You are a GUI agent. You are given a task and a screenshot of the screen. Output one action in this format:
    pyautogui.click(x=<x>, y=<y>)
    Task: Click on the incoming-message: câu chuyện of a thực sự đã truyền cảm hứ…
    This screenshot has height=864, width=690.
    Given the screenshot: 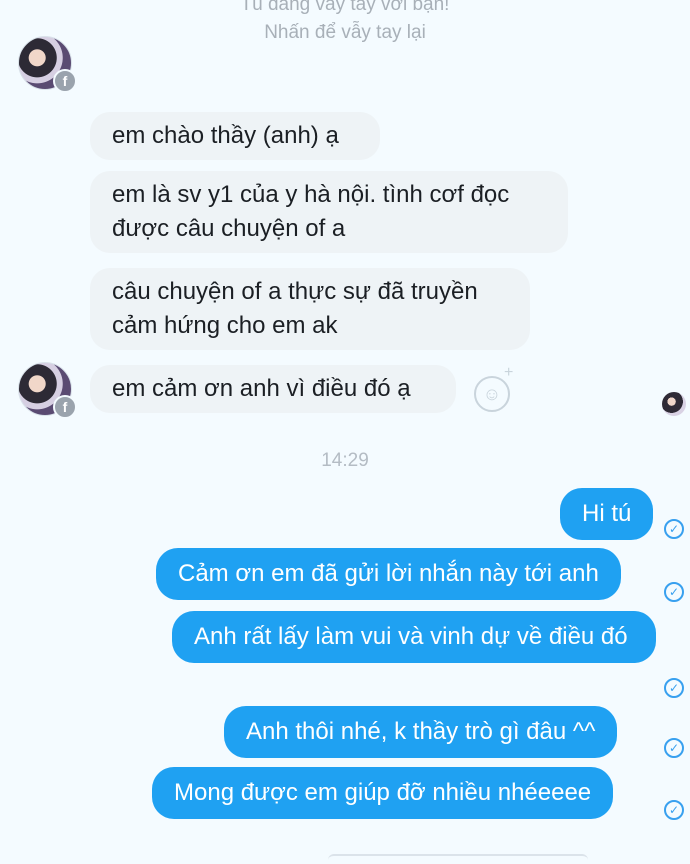 What is the action you would take?
    pyautogui.click(x=310, y=309)
    